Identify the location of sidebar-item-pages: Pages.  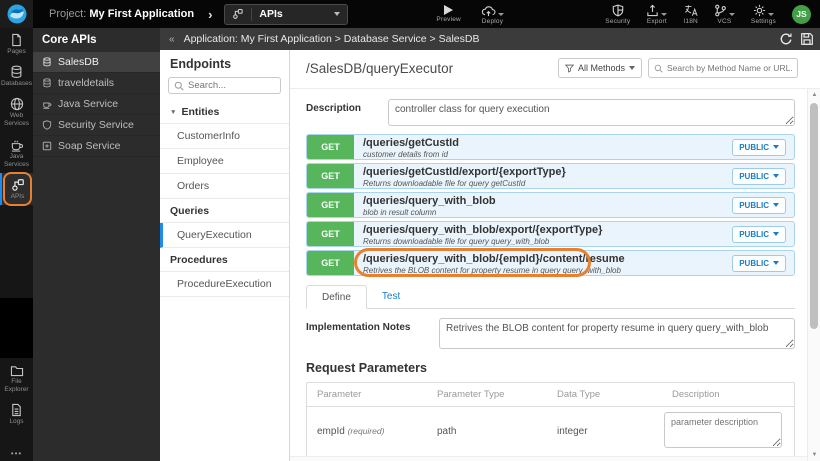
(16, 44).